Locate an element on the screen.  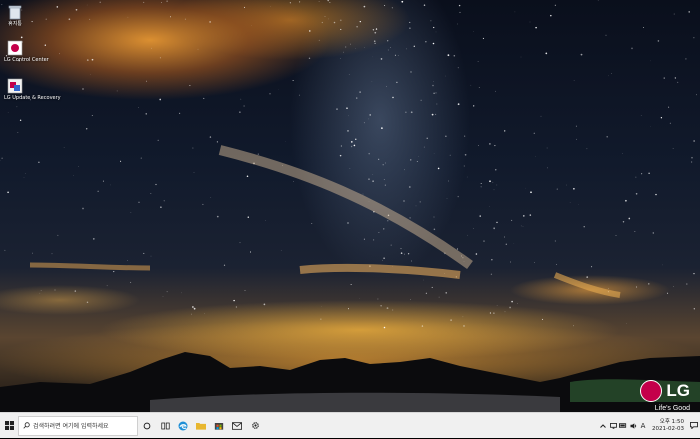
clock-date: 2021-02-03 is located at coordinates (668, 429).